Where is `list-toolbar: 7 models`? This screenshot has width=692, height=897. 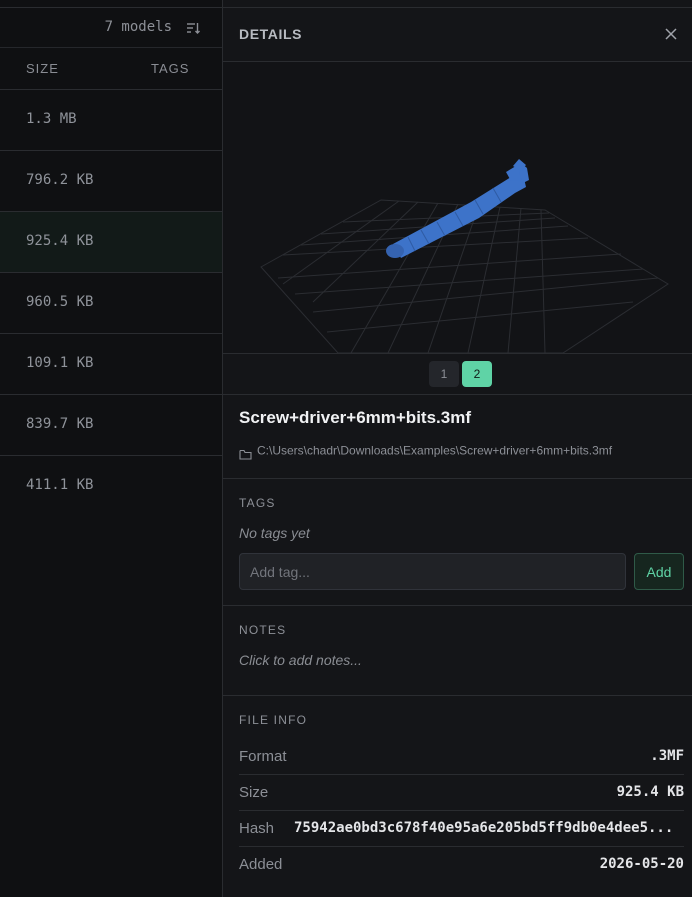
list-toolbar: 7 models is located at coordinates (111, 28).